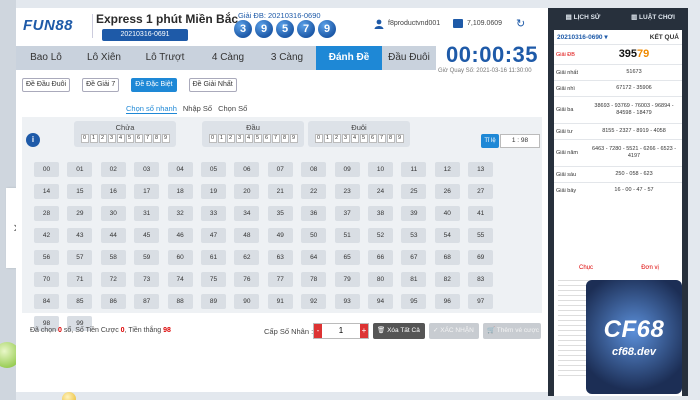 The width and height of the screenshot is (700, 400). What do you see at coordinates (481, 279) in the screenshot?
I see `number-cell: 83` at bounding box center [481, 279].